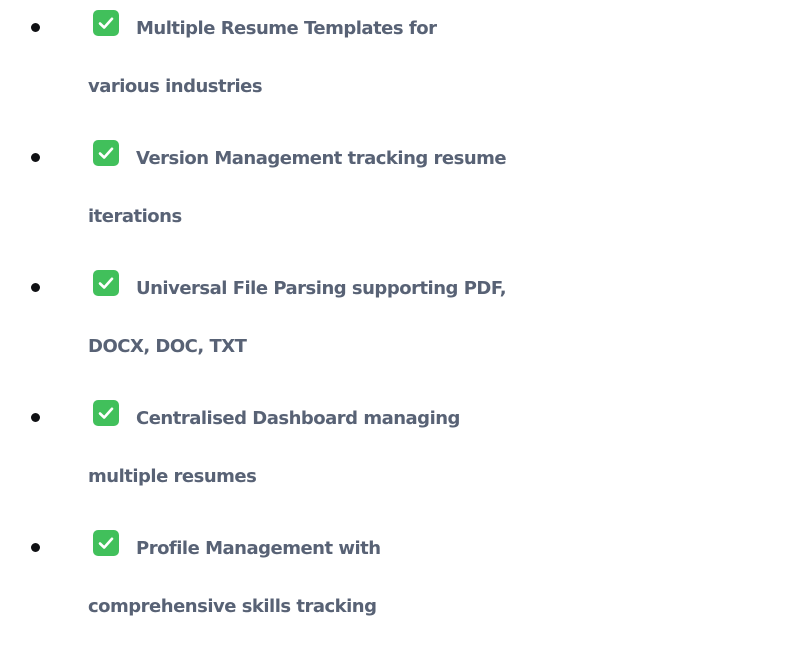 This screenshot has width=806, height=650. Describe the element at coordinates (135, 216) in the screenshot. I see `feature-second-line: iterations` at that location.